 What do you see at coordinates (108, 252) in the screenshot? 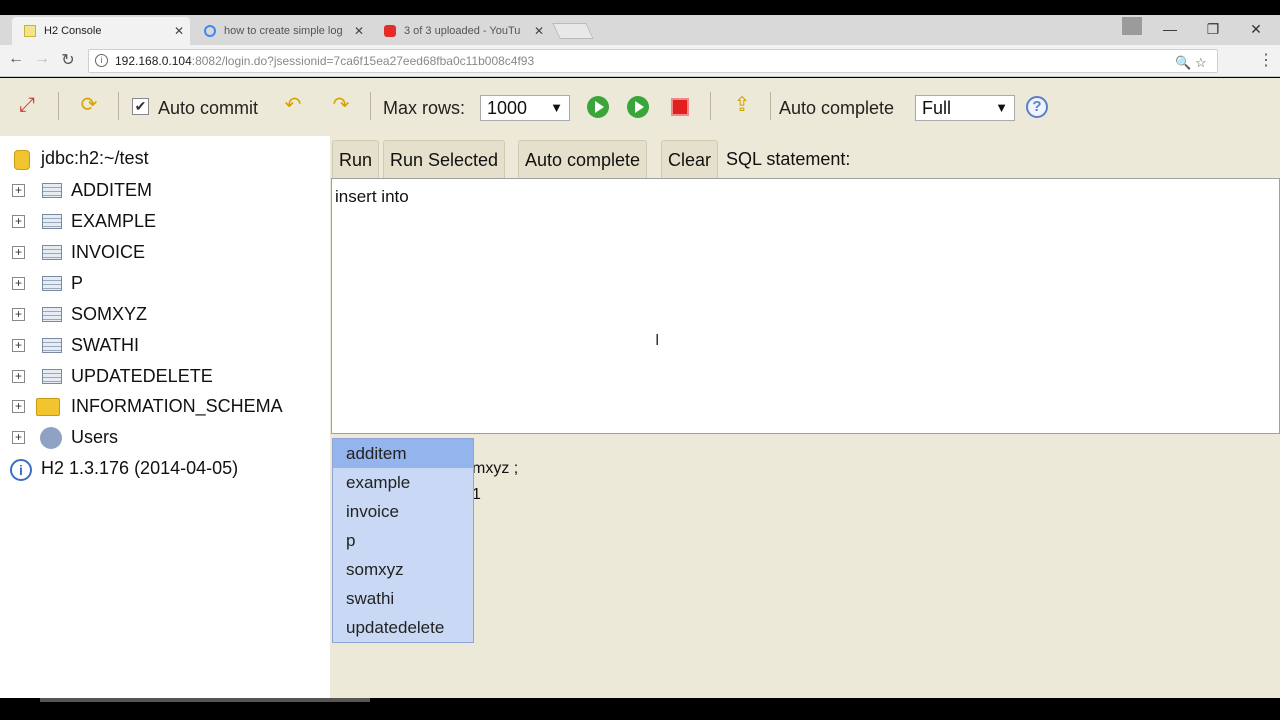
I see `table-label: INVOICE` at bounding box center [108, 252].